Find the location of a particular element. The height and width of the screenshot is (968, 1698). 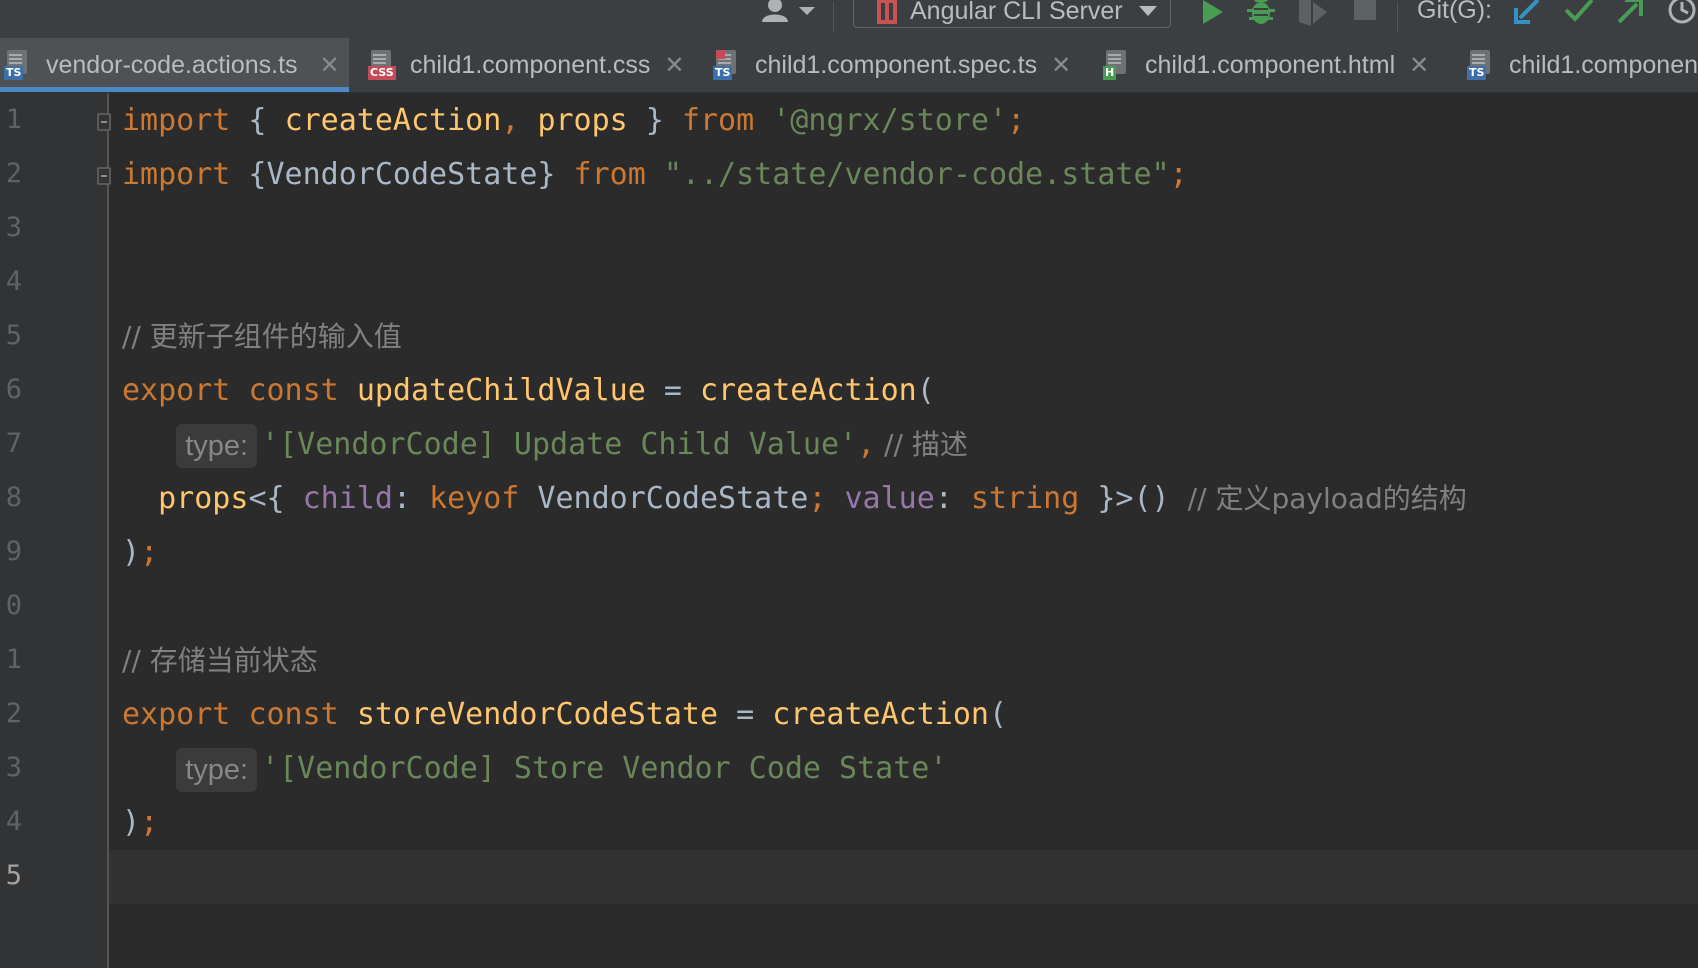

tab-vendor-code-actions: TS vendor-code.actions.ts ✕ is located at coordinates (174, 65).